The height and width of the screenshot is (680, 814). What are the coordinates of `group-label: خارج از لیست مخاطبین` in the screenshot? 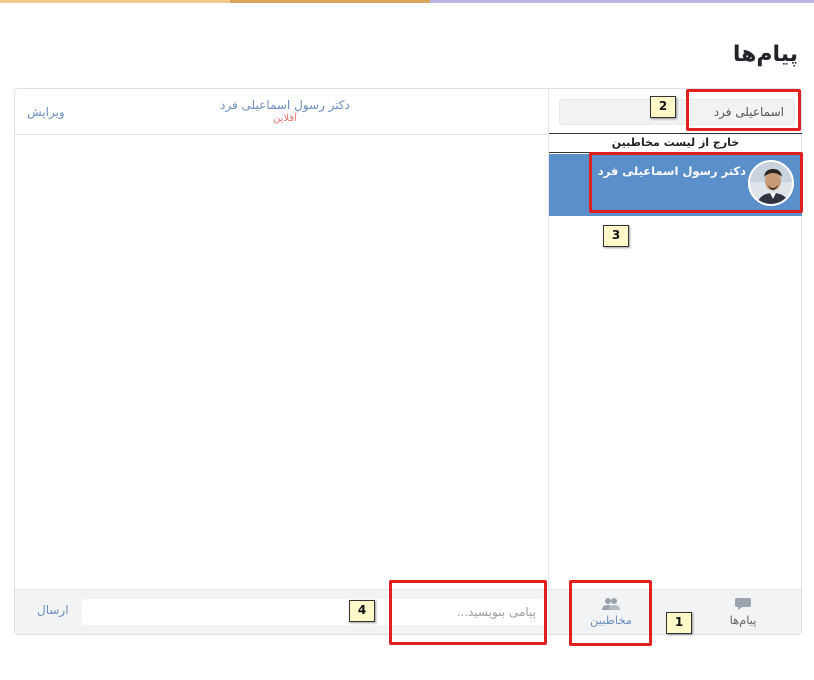 It's located at (675, 143).